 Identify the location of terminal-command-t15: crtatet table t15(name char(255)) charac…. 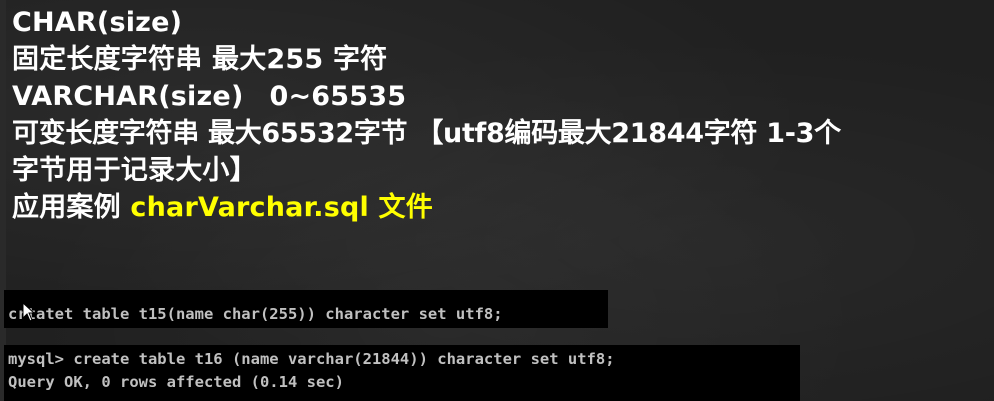
(255, 314).